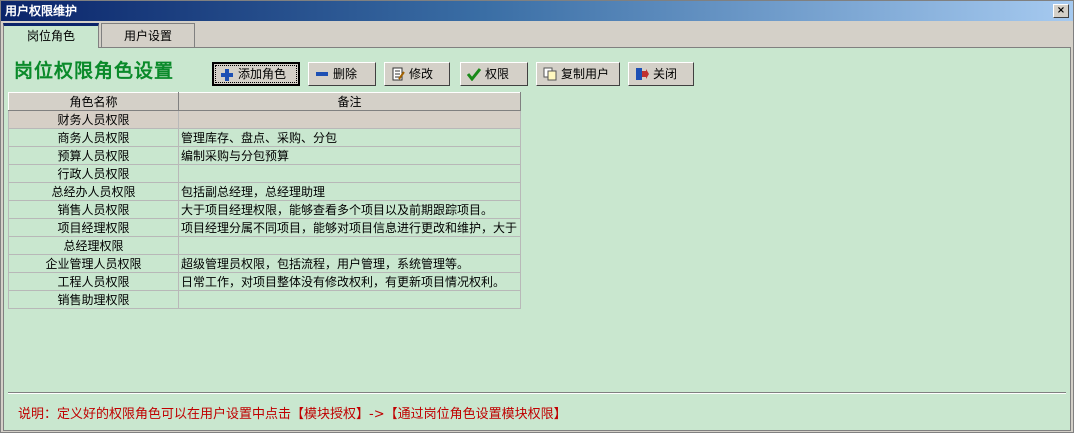  I want to click on permission-label: 权限, so click(497, 74).